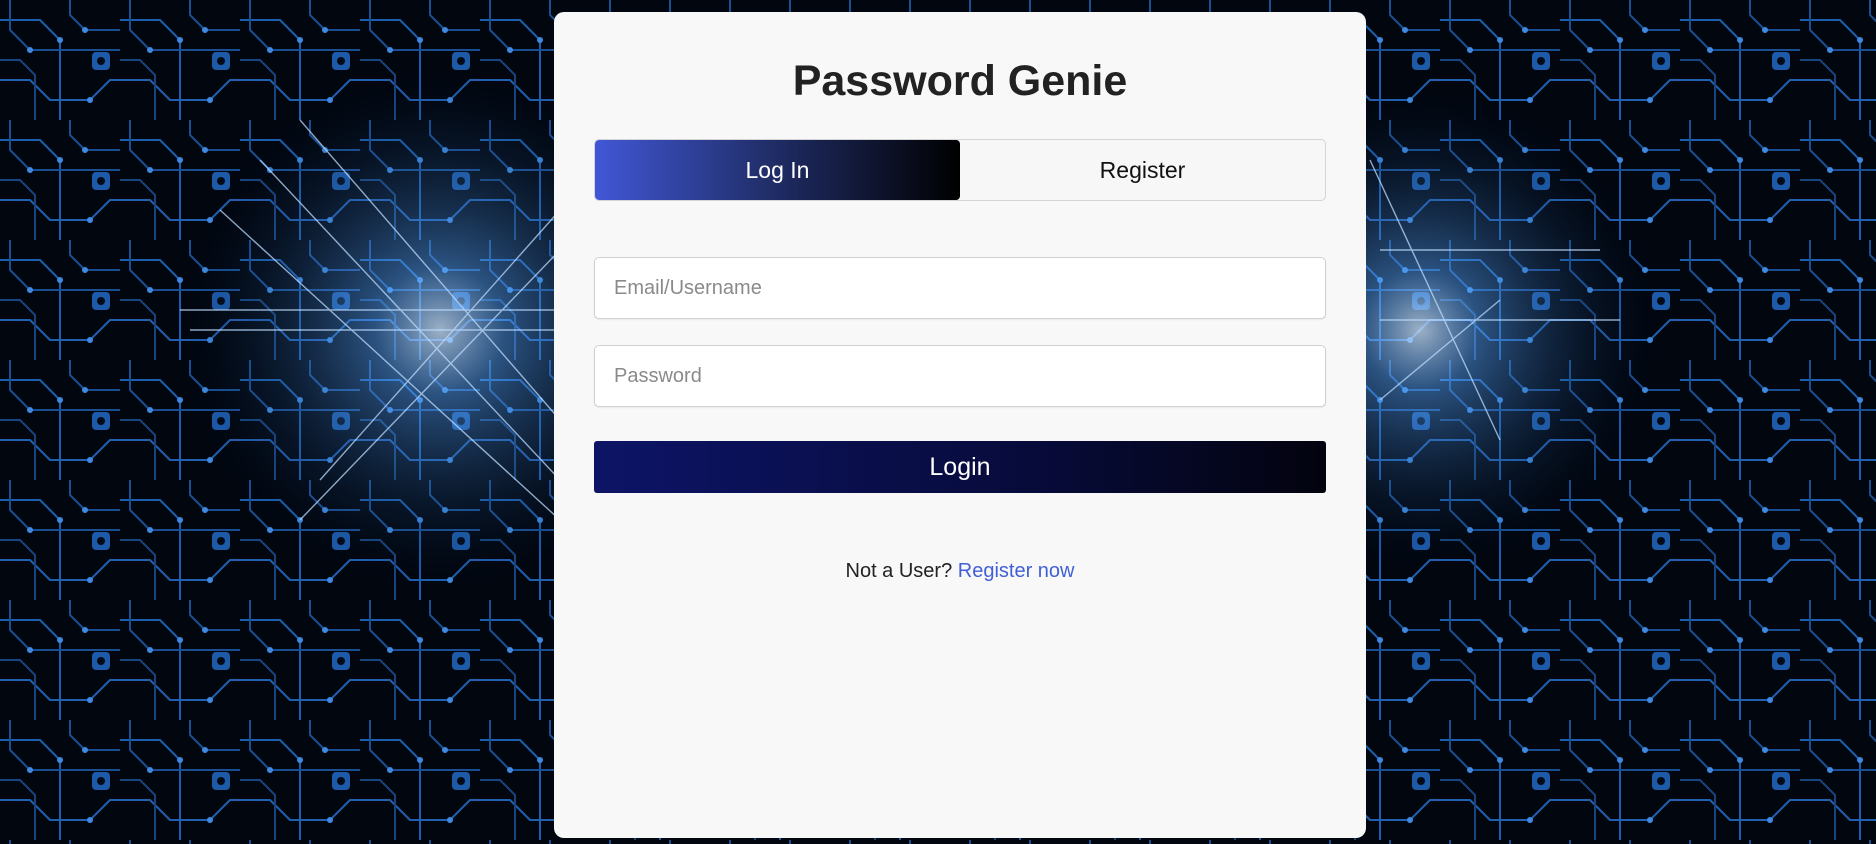 The width and height of the screenshot is (1876, 844). Describe the element at coordinates (1016, 571) in the screenshot. I see `register-now-link: Register now` at that location.